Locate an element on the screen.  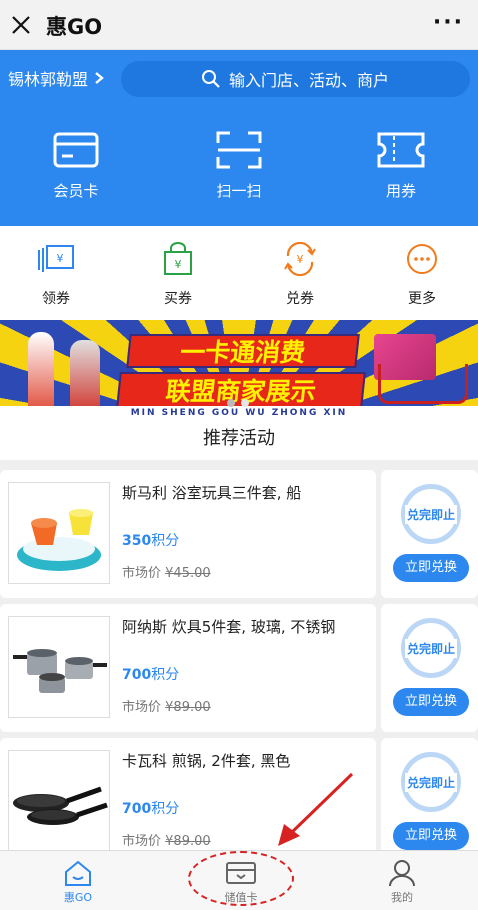
scan-icon is located at coordinates (239, 150).